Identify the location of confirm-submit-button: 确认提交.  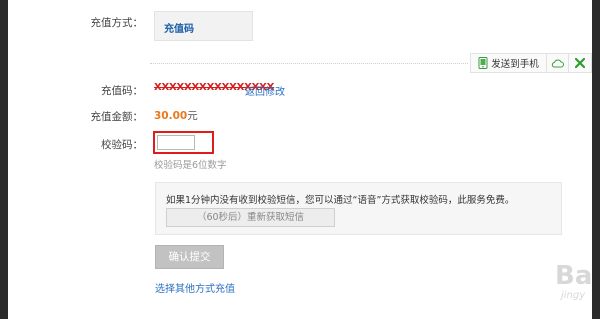
(189, 257).